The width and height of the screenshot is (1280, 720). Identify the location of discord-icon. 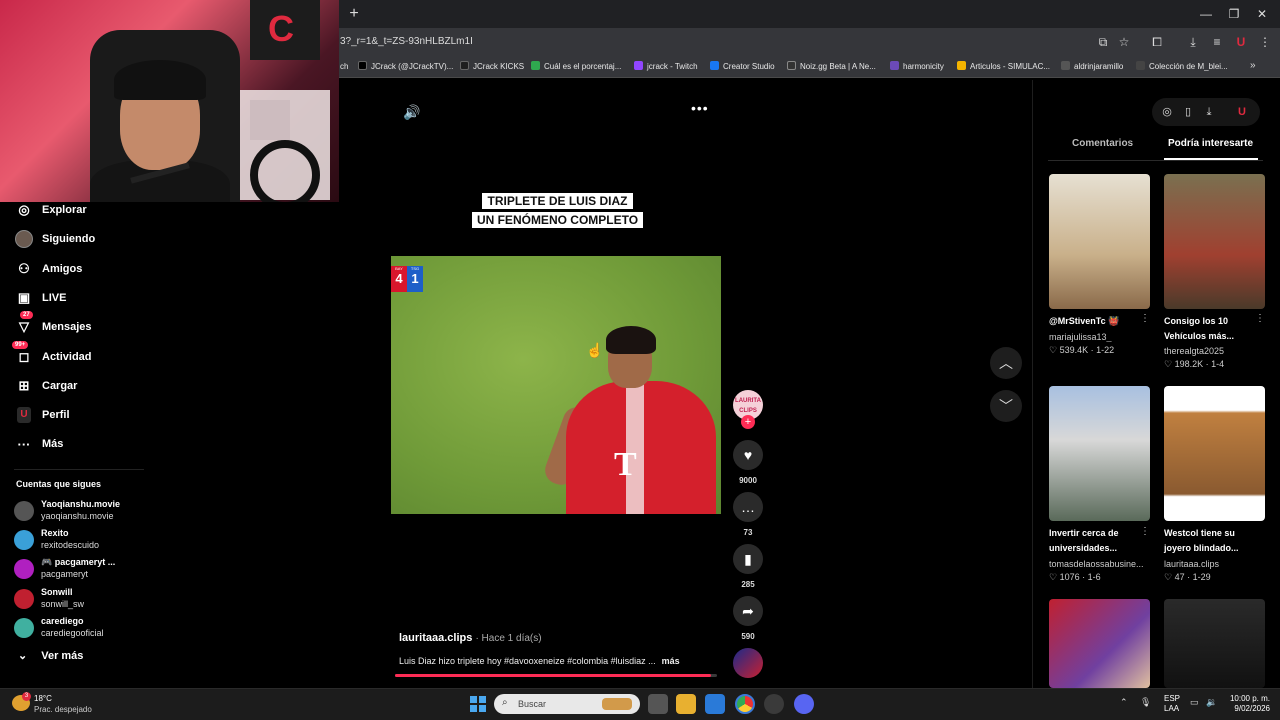
(804, 704).